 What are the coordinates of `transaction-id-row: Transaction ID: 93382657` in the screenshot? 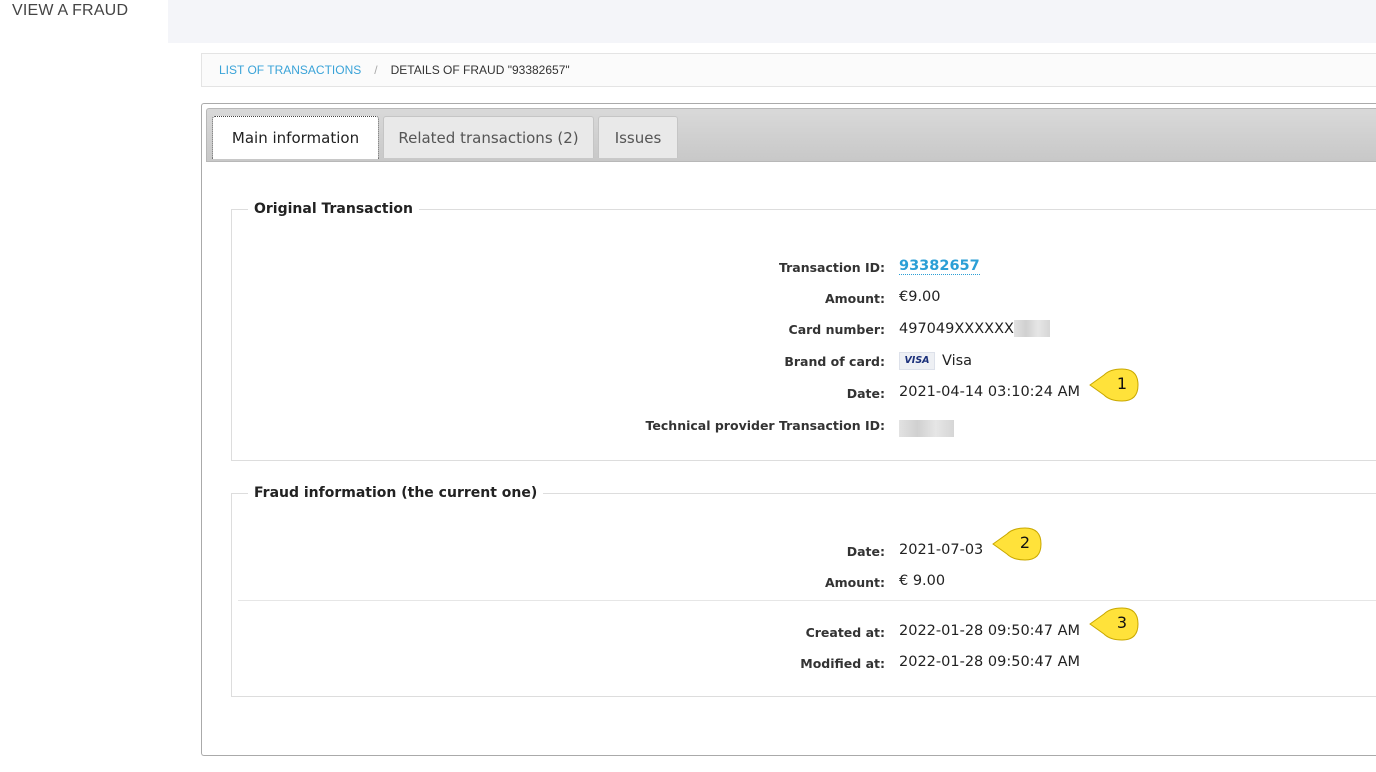 It's located at (804, 270).